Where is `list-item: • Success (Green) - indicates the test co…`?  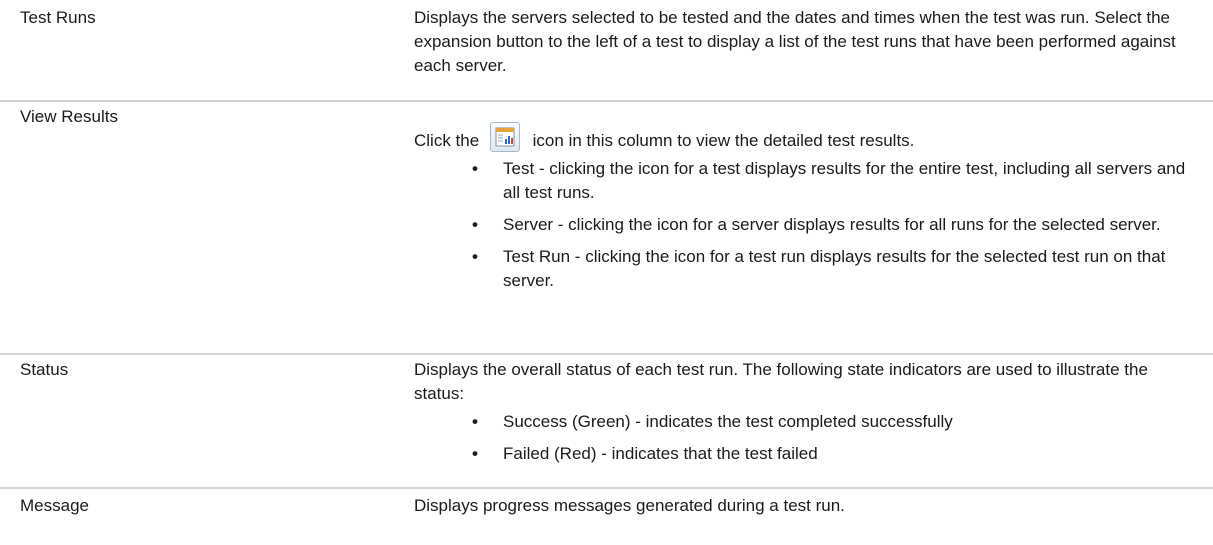
list-item: • Success (Green) - indicates the test co… is located at coordinates (803, 422).